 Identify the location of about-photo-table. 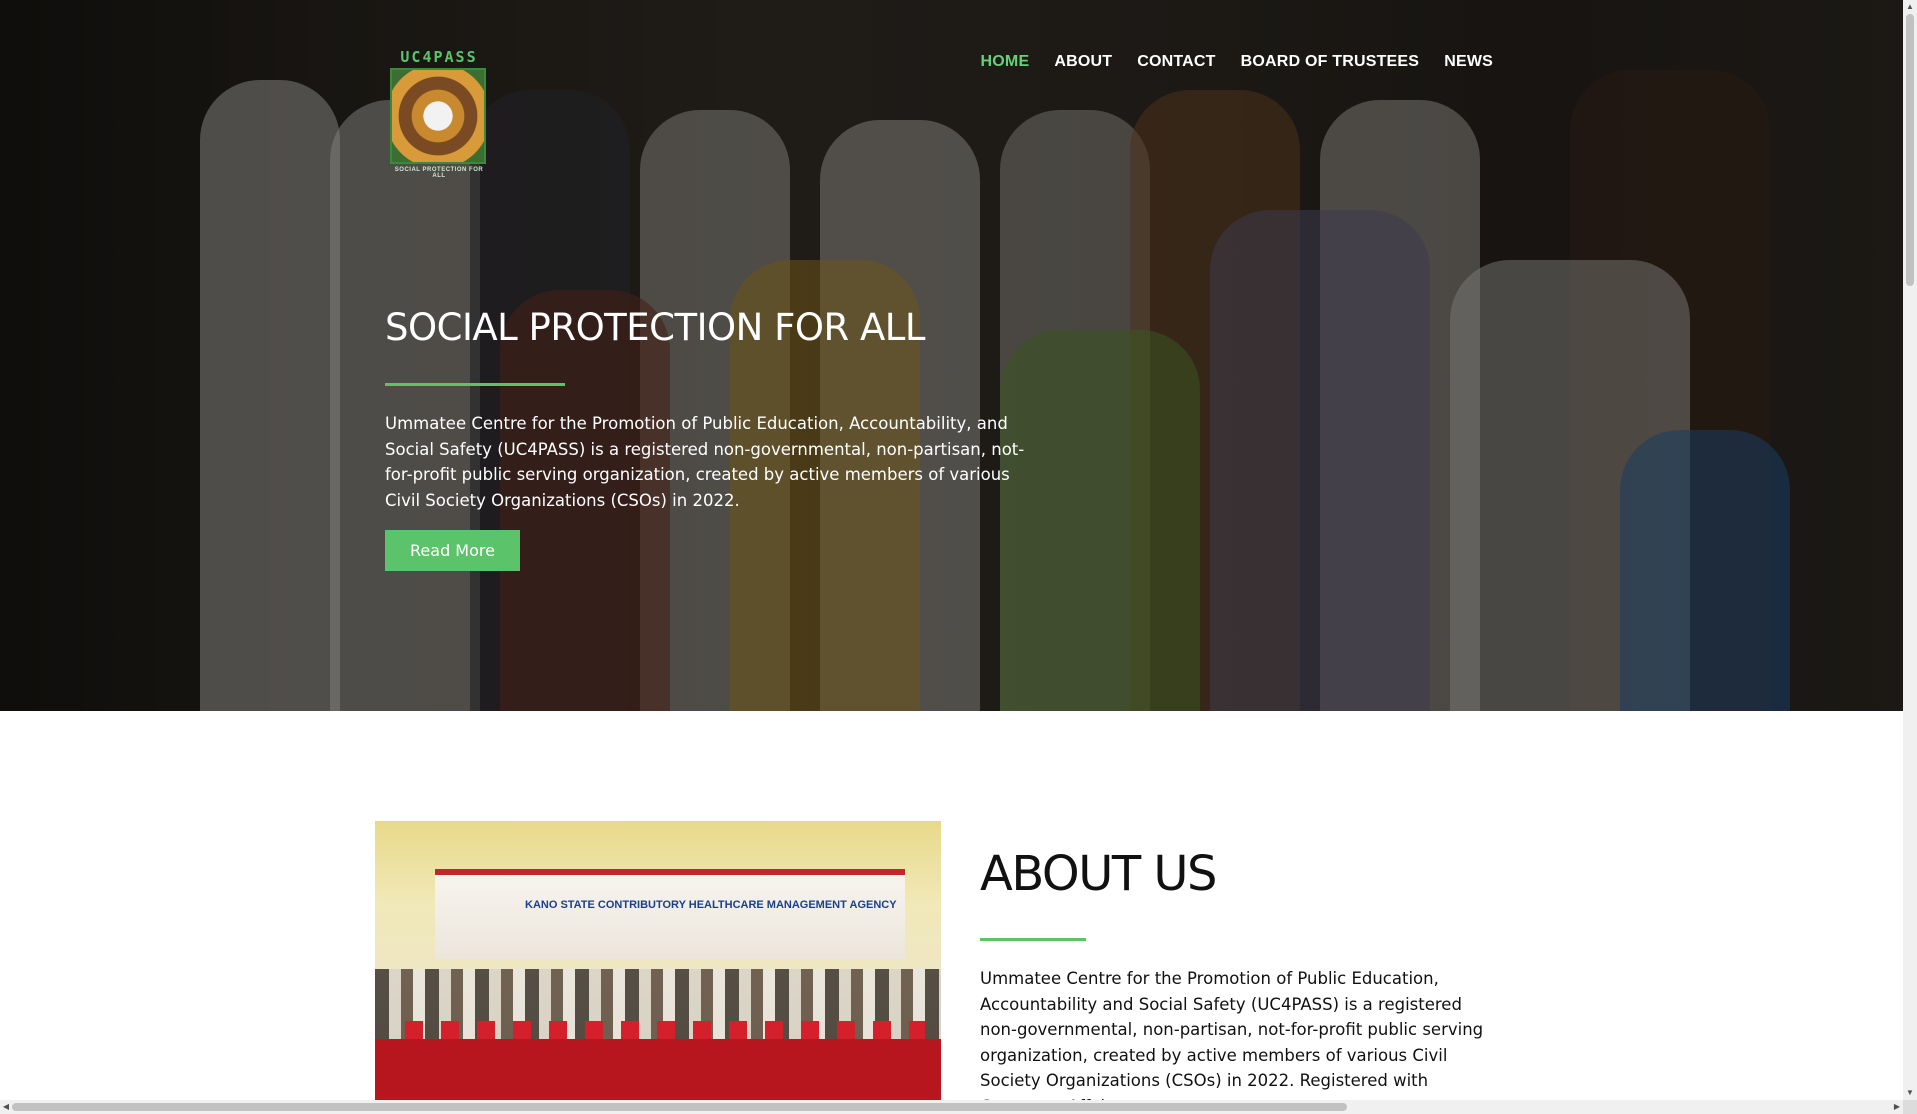
(658, 1070).